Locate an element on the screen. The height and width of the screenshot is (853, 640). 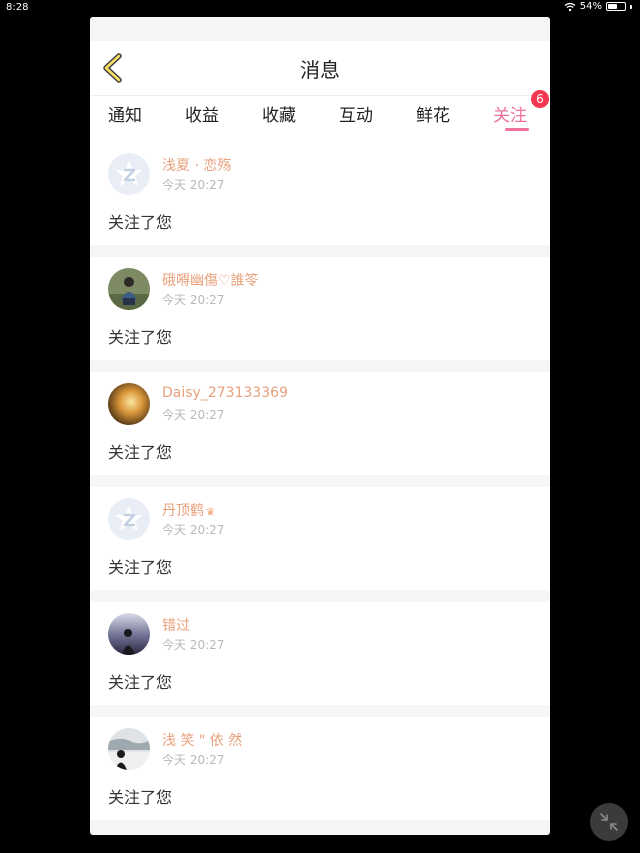
battery-percent: 54% is located at coordinates (590, 6).